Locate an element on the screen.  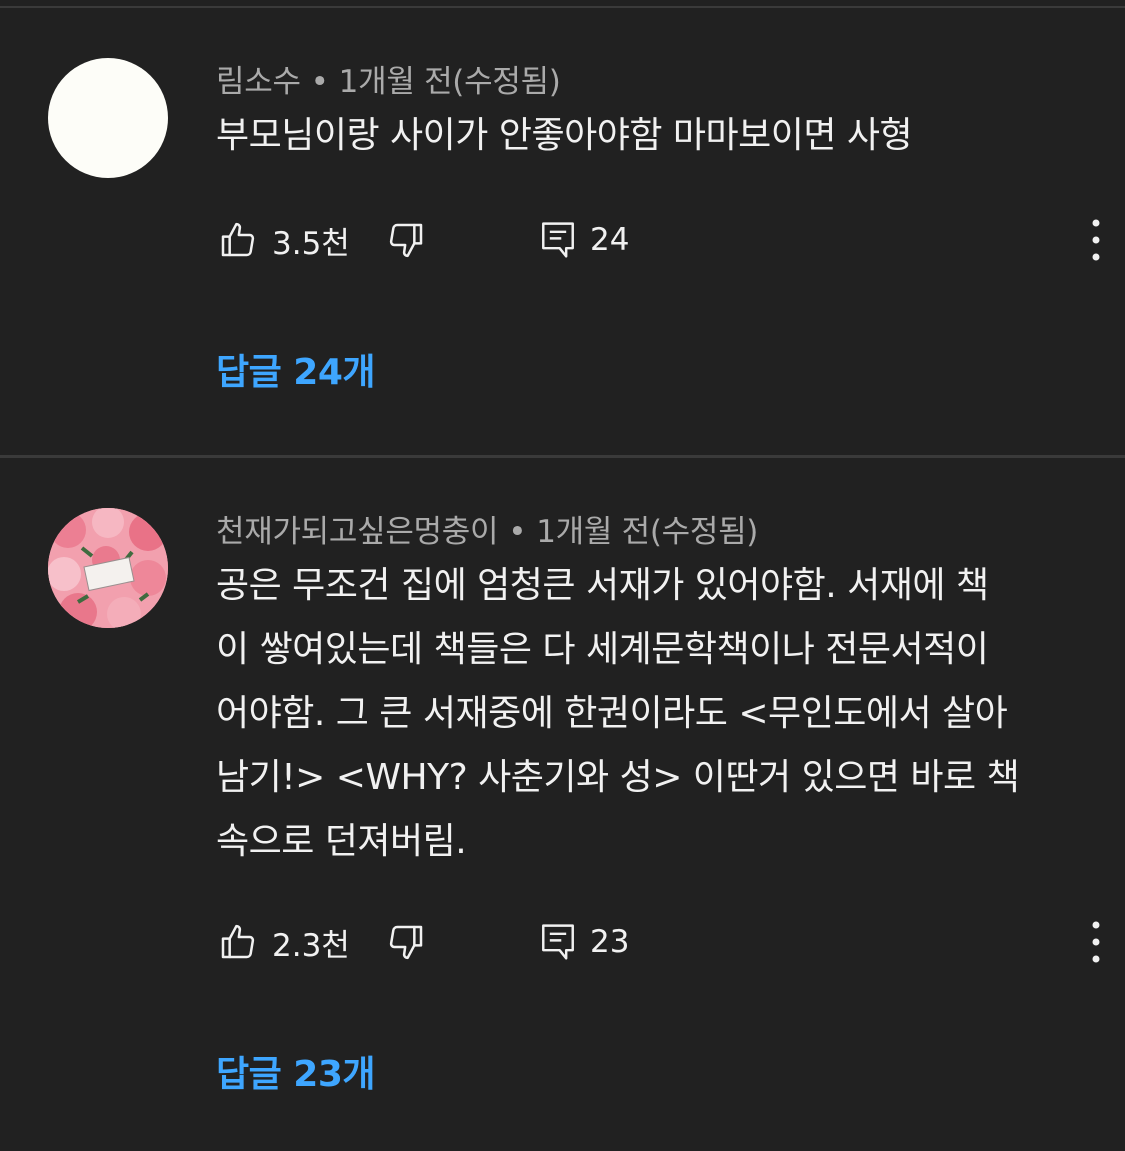
dislike-button is located at coordinates (406, 942).